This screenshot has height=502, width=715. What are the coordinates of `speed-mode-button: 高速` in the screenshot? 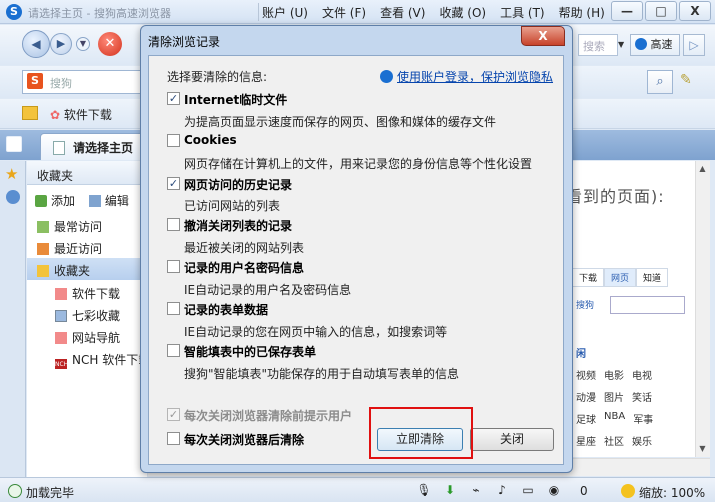 It's located at (655, 45).